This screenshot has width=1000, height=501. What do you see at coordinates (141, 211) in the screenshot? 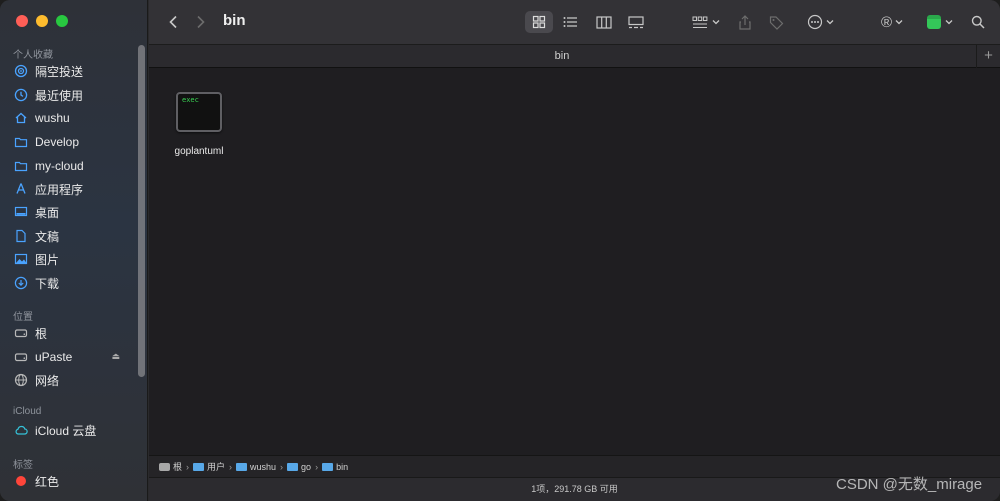
I see `sidebar-scrollbar` at bounding box center [141, 211].